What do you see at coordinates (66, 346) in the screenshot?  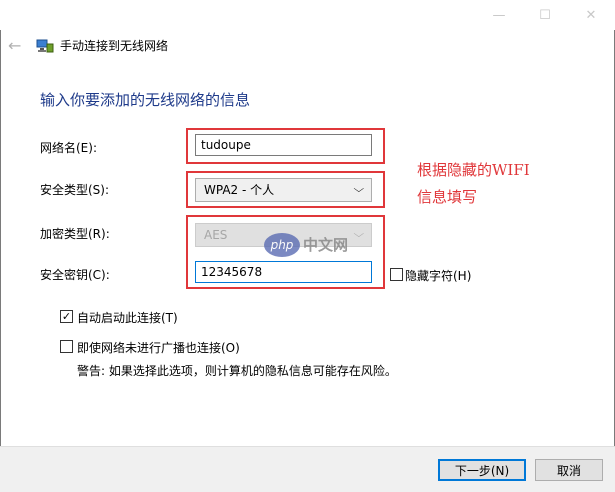 I see `connect-hidden-checkbox` at bounding box center [66, 346].